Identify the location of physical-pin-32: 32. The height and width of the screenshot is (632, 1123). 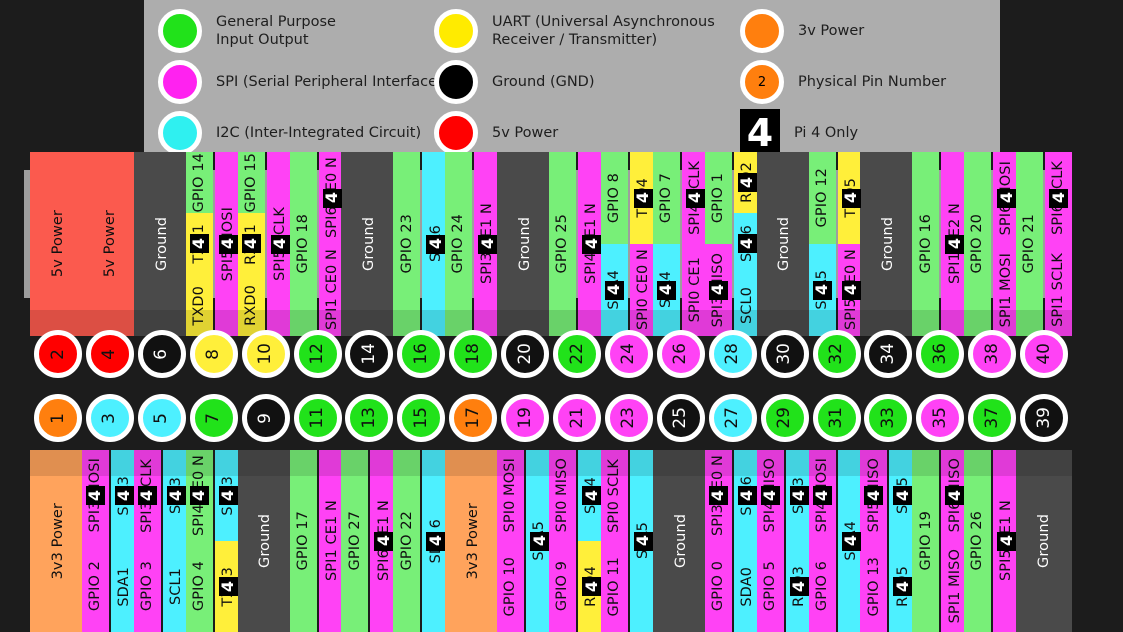
(836, 354).